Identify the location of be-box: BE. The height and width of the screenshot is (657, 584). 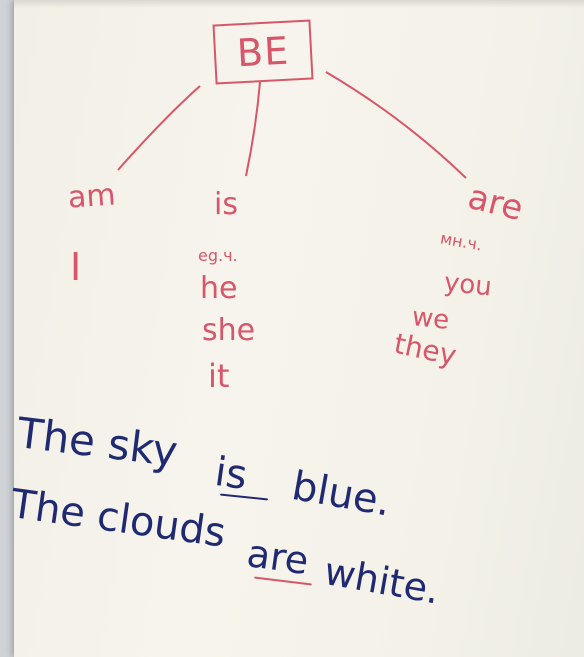
(263, 52).